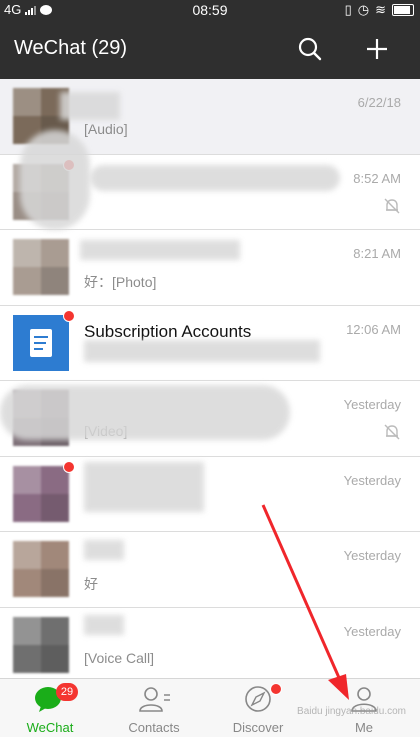 This screenshot has height=737, width=420. I want to click on wifi-icon: ≋, so click(380, 9).